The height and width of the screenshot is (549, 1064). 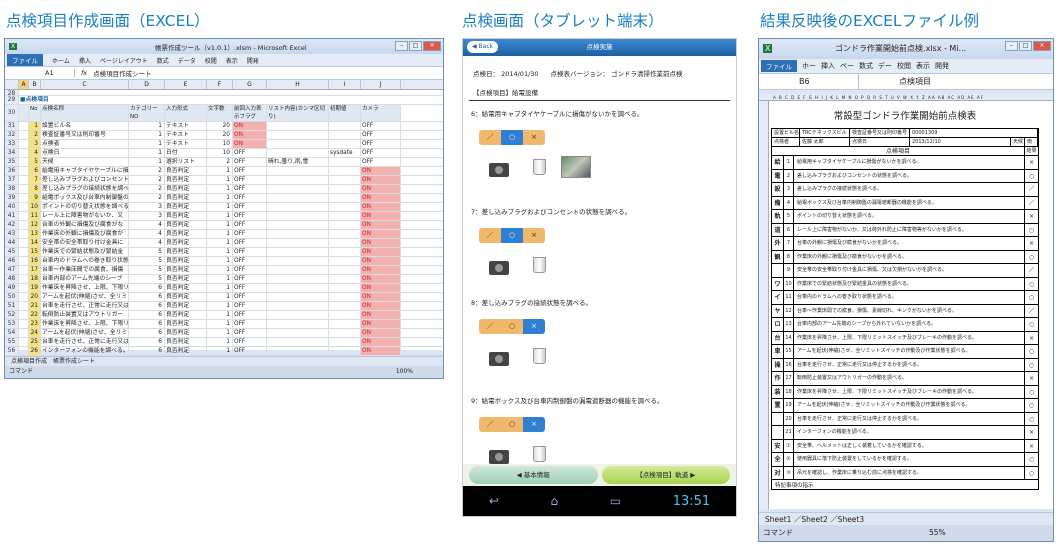 I want to click on table-row: 43 13 作業床の外観に損傷及び腐食が 4 良否判定 1 OFF ON, so click(x=224, y=234).